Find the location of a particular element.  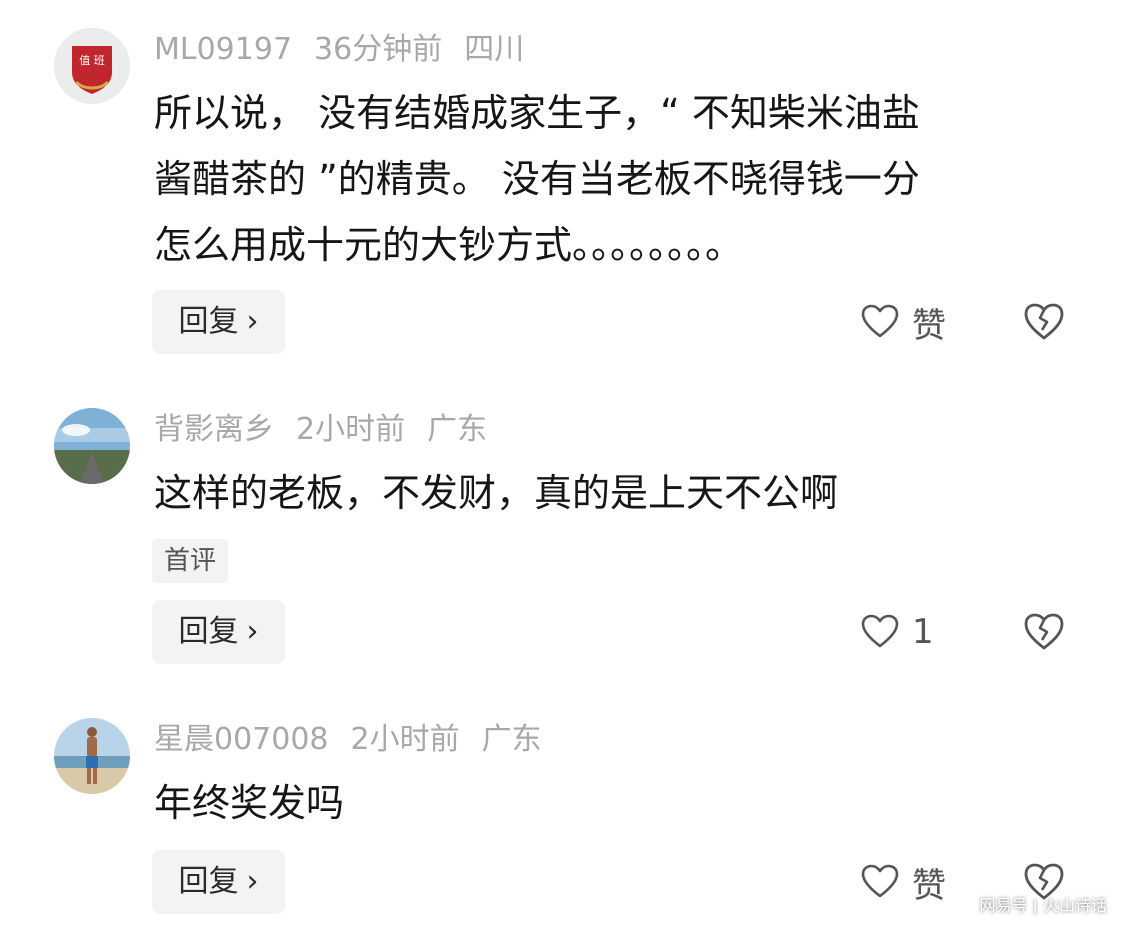

username: 背影离乡 is located at coordinates (214, 429).